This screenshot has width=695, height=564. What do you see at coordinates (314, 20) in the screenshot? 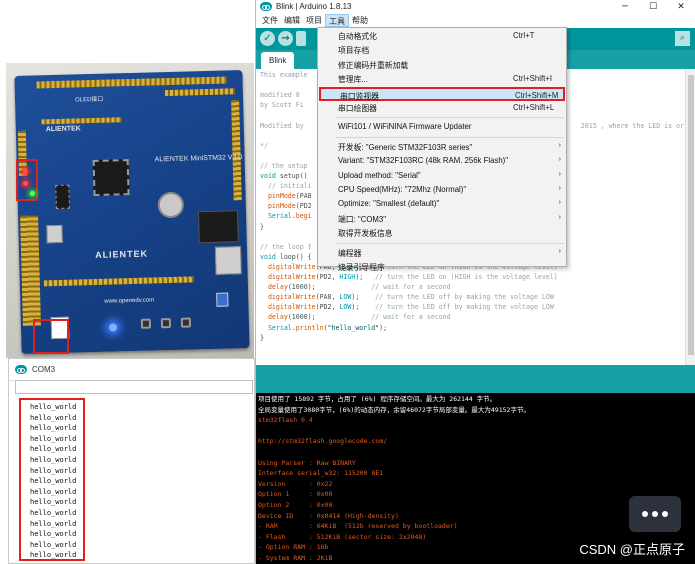
I see `menu-item-2: 项目` at bounding box center [314, 20].